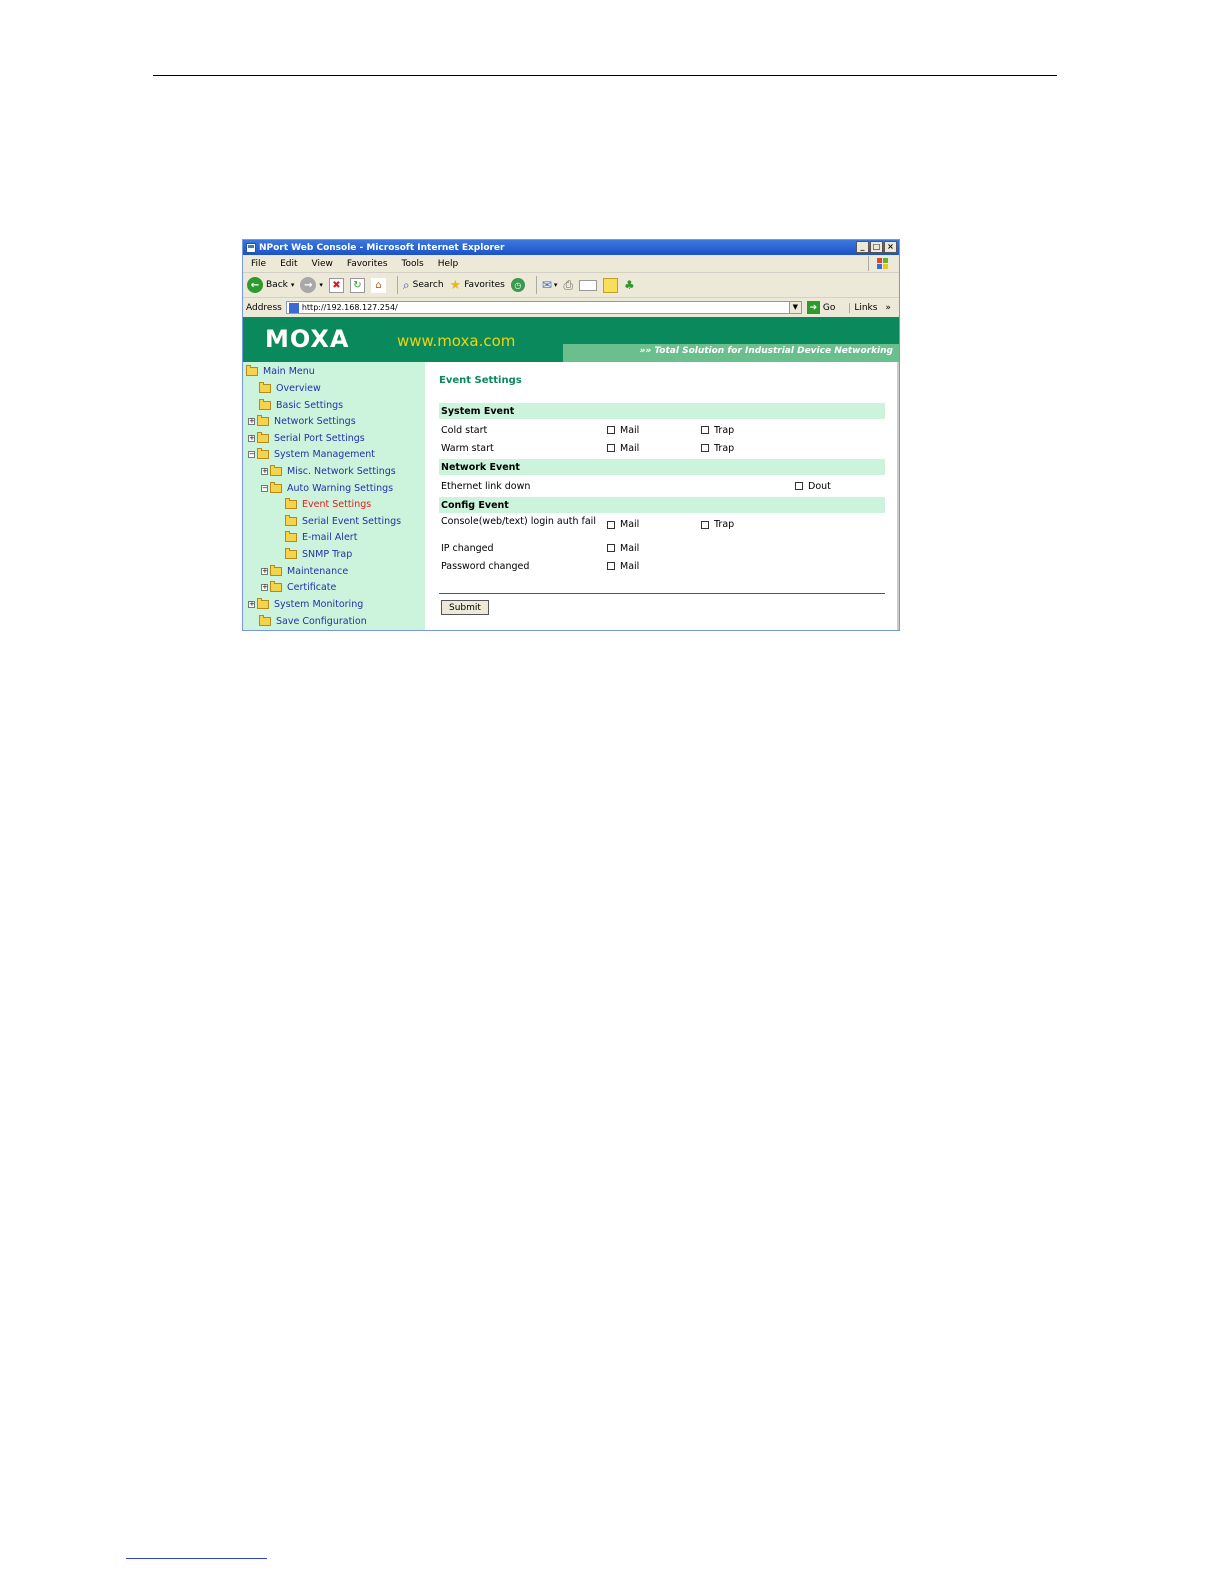 This screenshot has height=1584, width=1224. What do you see at coordinates (813, 486) in the screenshot?
I see `ethernet-link-down-dout-checkbox: Dout` at bounding box center [813, 486].